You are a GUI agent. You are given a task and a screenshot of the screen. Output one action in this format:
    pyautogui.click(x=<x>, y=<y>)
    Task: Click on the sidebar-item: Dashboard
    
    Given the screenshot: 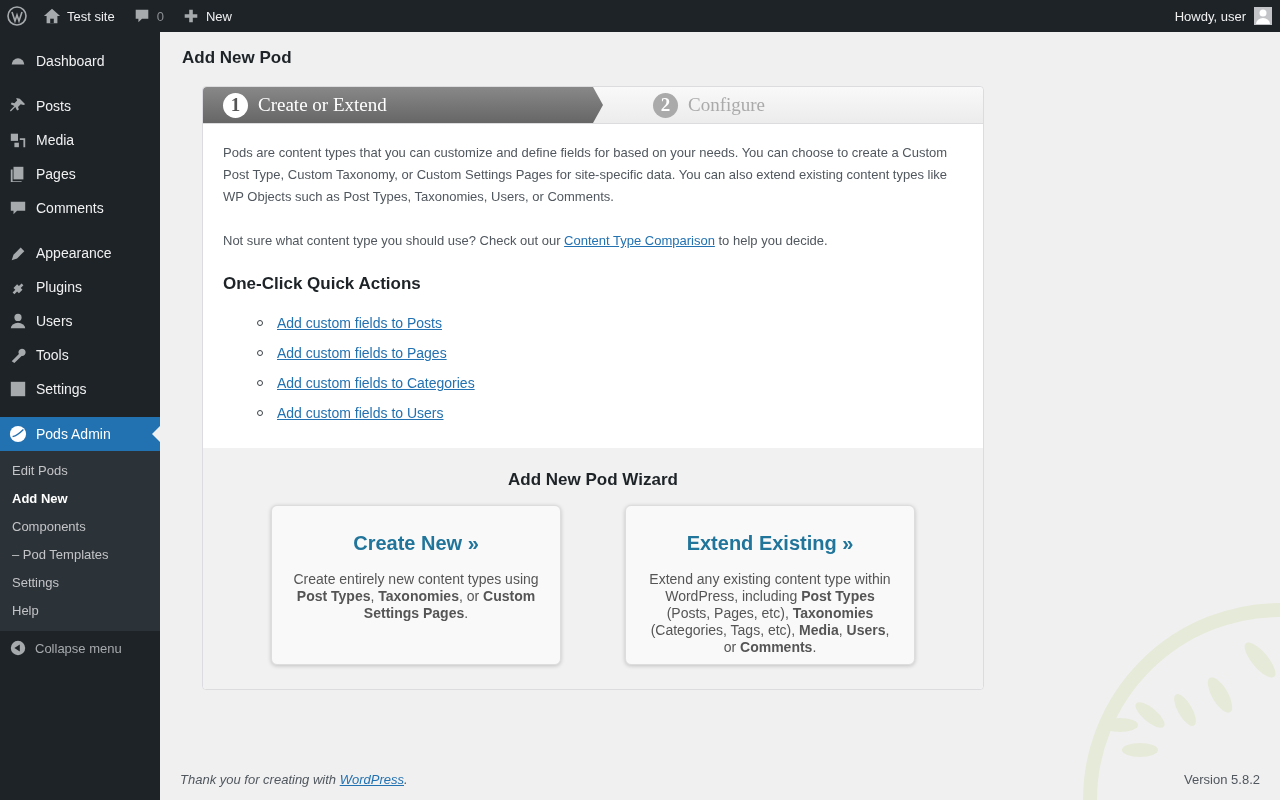 What is the action you would take?
    pyautogui.click(x=80, y=61)
    